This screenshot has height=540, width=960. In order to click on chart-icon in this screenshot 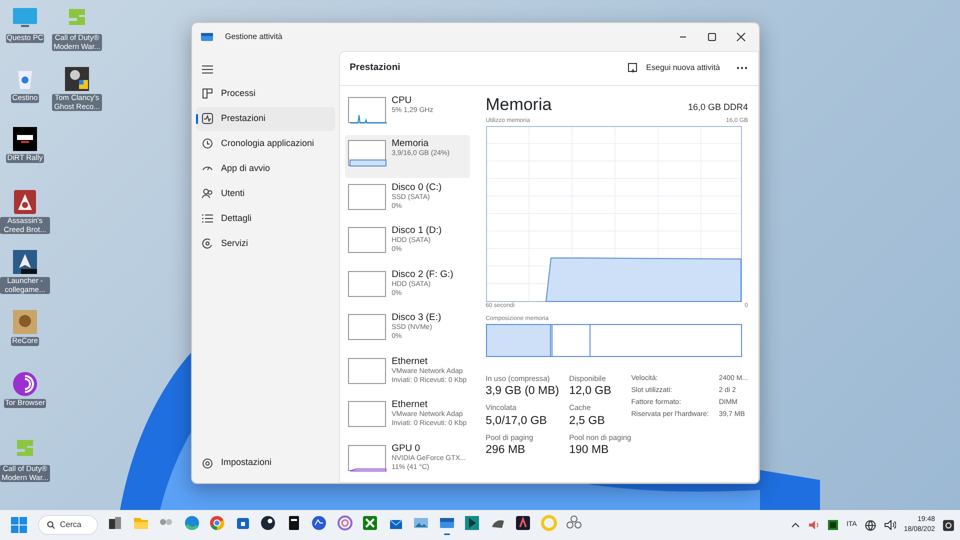, I will do `click(207, 118)`.